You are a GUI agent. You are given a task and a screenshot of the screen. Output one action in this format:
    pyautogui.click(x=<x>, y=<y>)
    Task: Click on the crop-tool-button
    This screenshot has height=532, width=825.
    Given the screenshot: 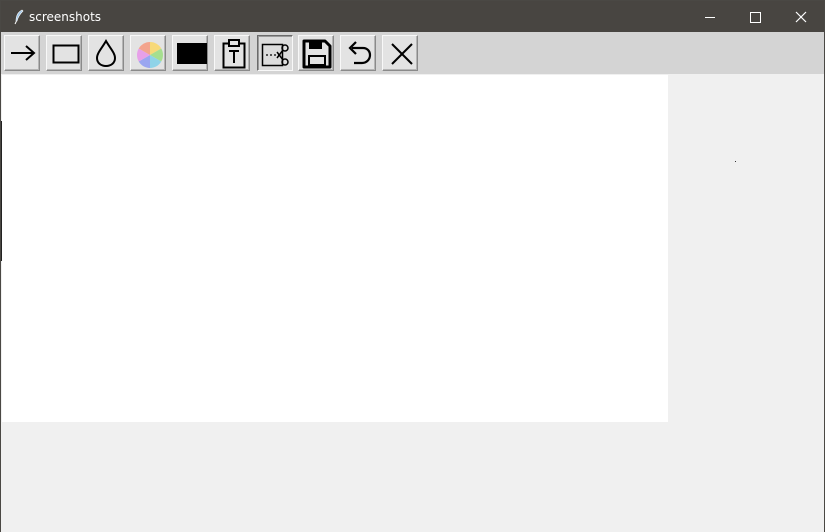 What is the action you would take?
    pyautogui.click(x=275, y=53)
    